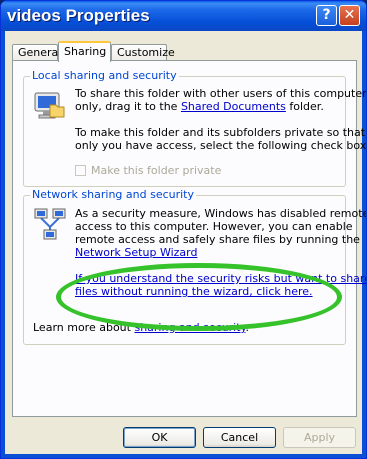  Describe the element at coordinates (326, 15) in the screenshot. I see `help-button: ?` at that location.